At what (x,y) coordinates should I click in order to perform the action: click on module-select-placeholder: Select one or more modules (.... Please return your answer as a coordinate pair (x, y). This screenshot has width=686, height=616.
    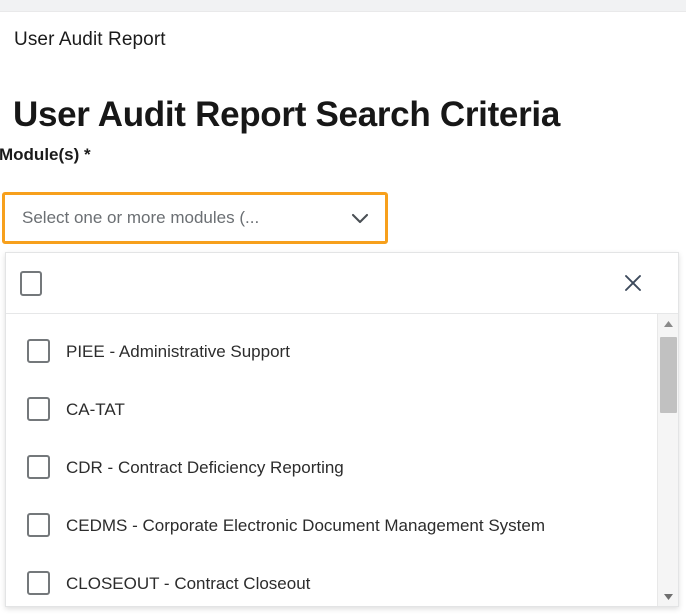
    Looking at the image, I should click on (141, 217).